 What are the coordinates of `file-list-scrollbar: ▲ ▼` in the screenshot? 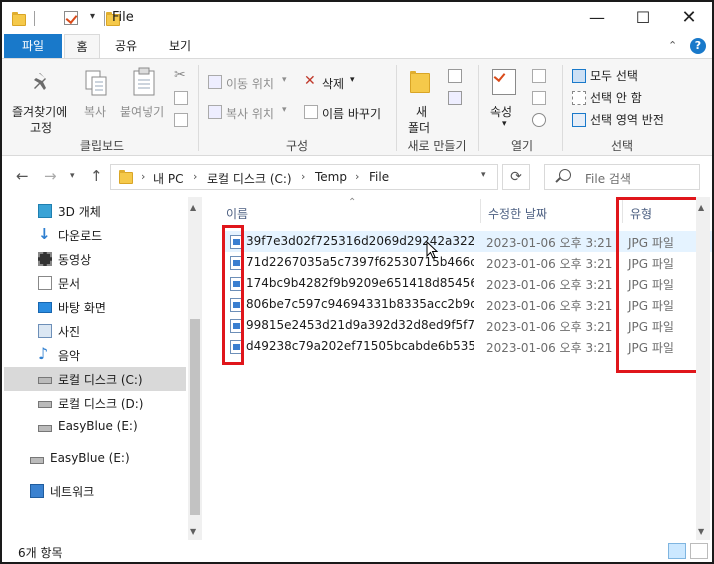 It's located at (703, 368).